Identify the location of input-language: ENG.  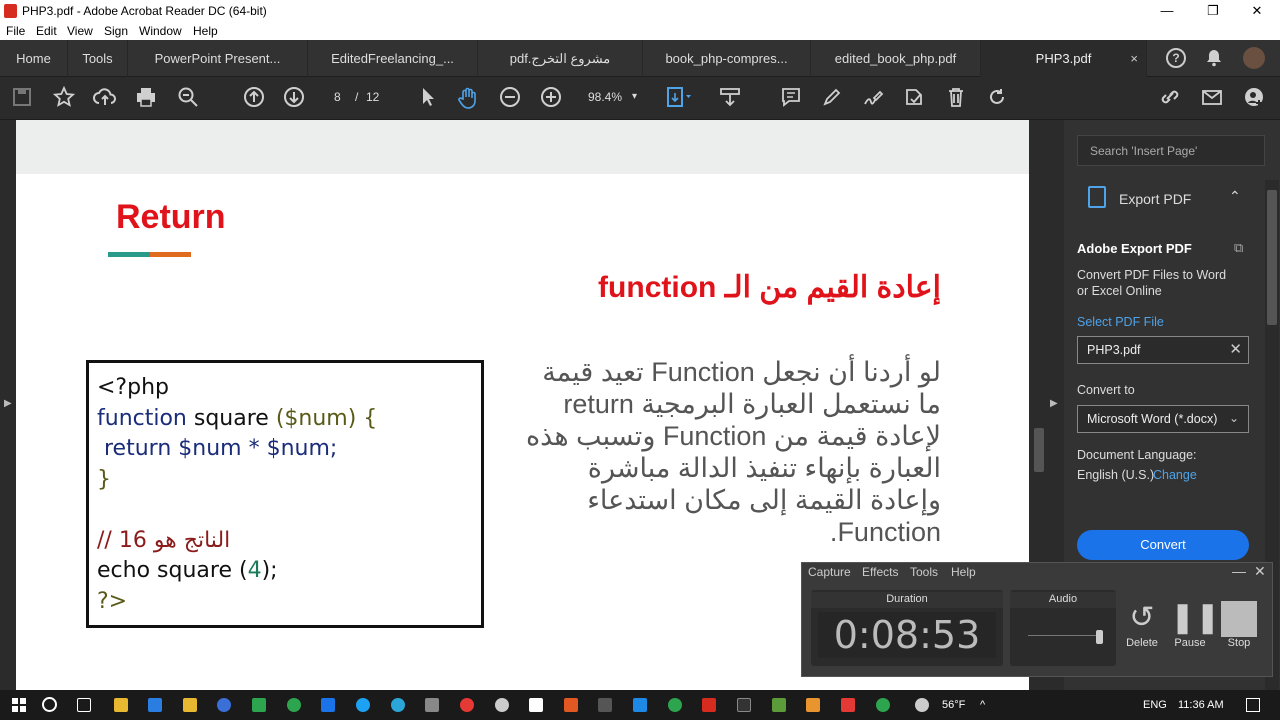
(1155, 705).